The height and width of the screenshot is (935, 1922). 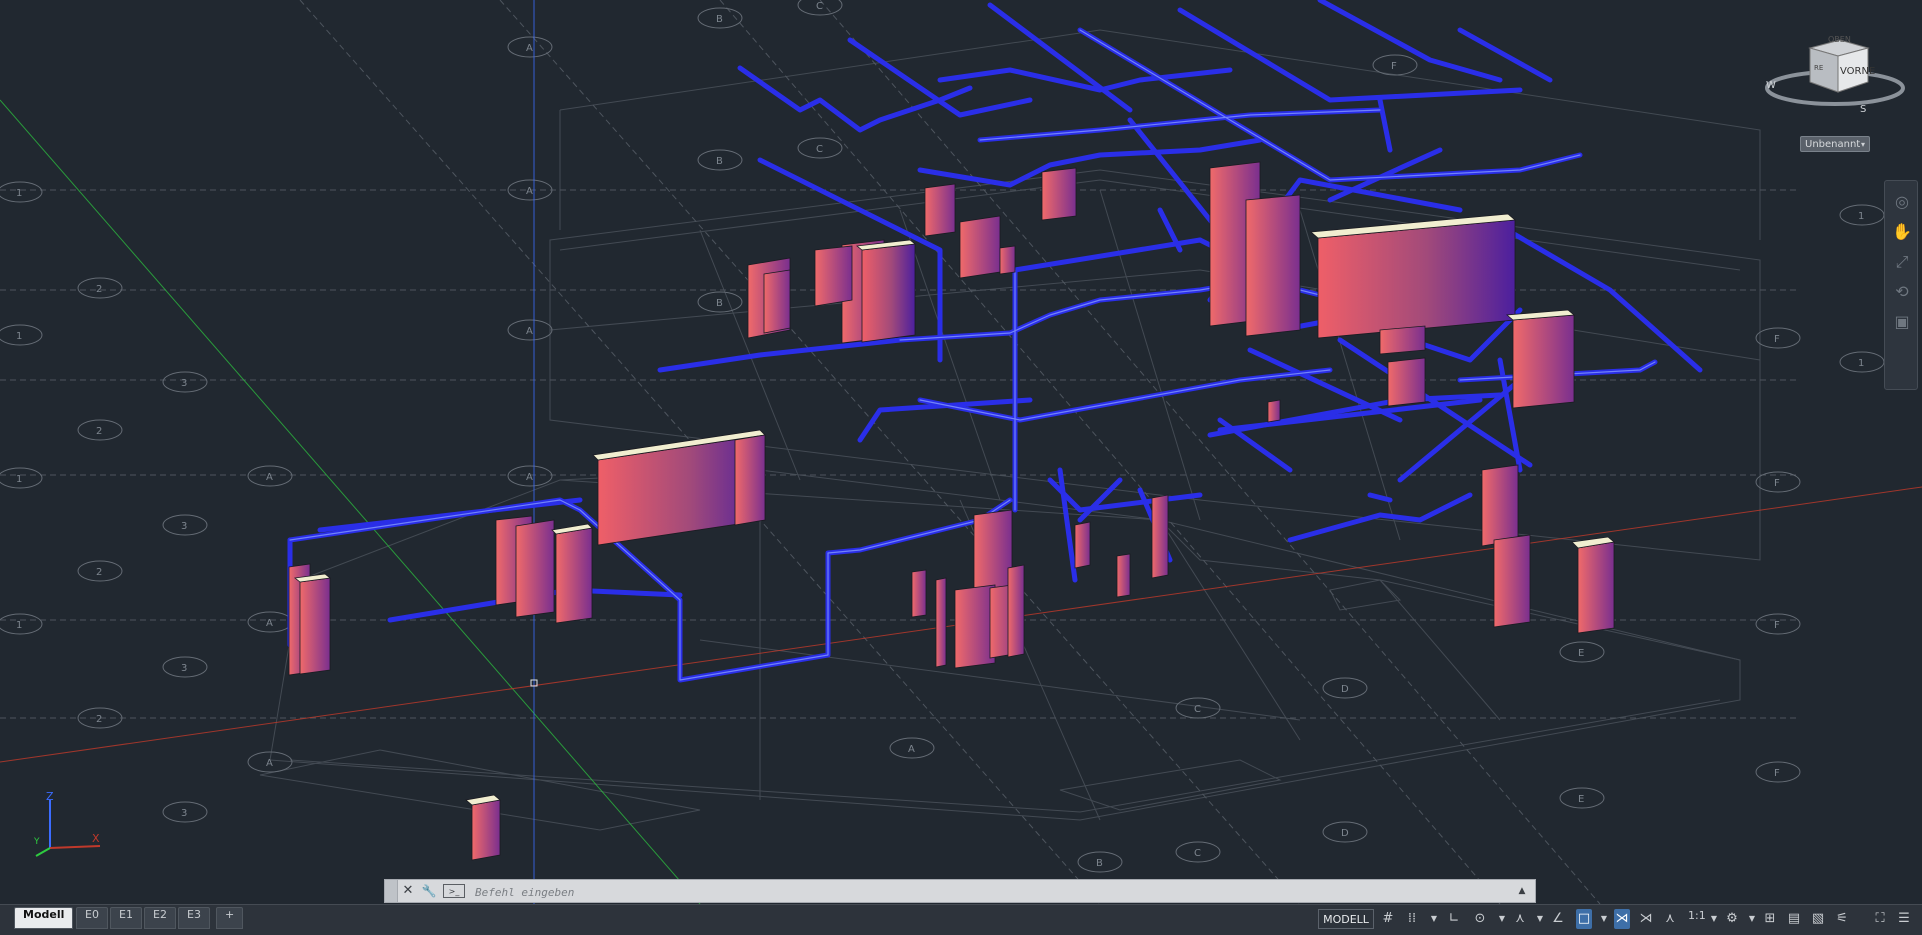 What do you see at coordinates (1581, 799) in the screenshot?
I see `svg-text: E` at bounding box center [1581, 799].